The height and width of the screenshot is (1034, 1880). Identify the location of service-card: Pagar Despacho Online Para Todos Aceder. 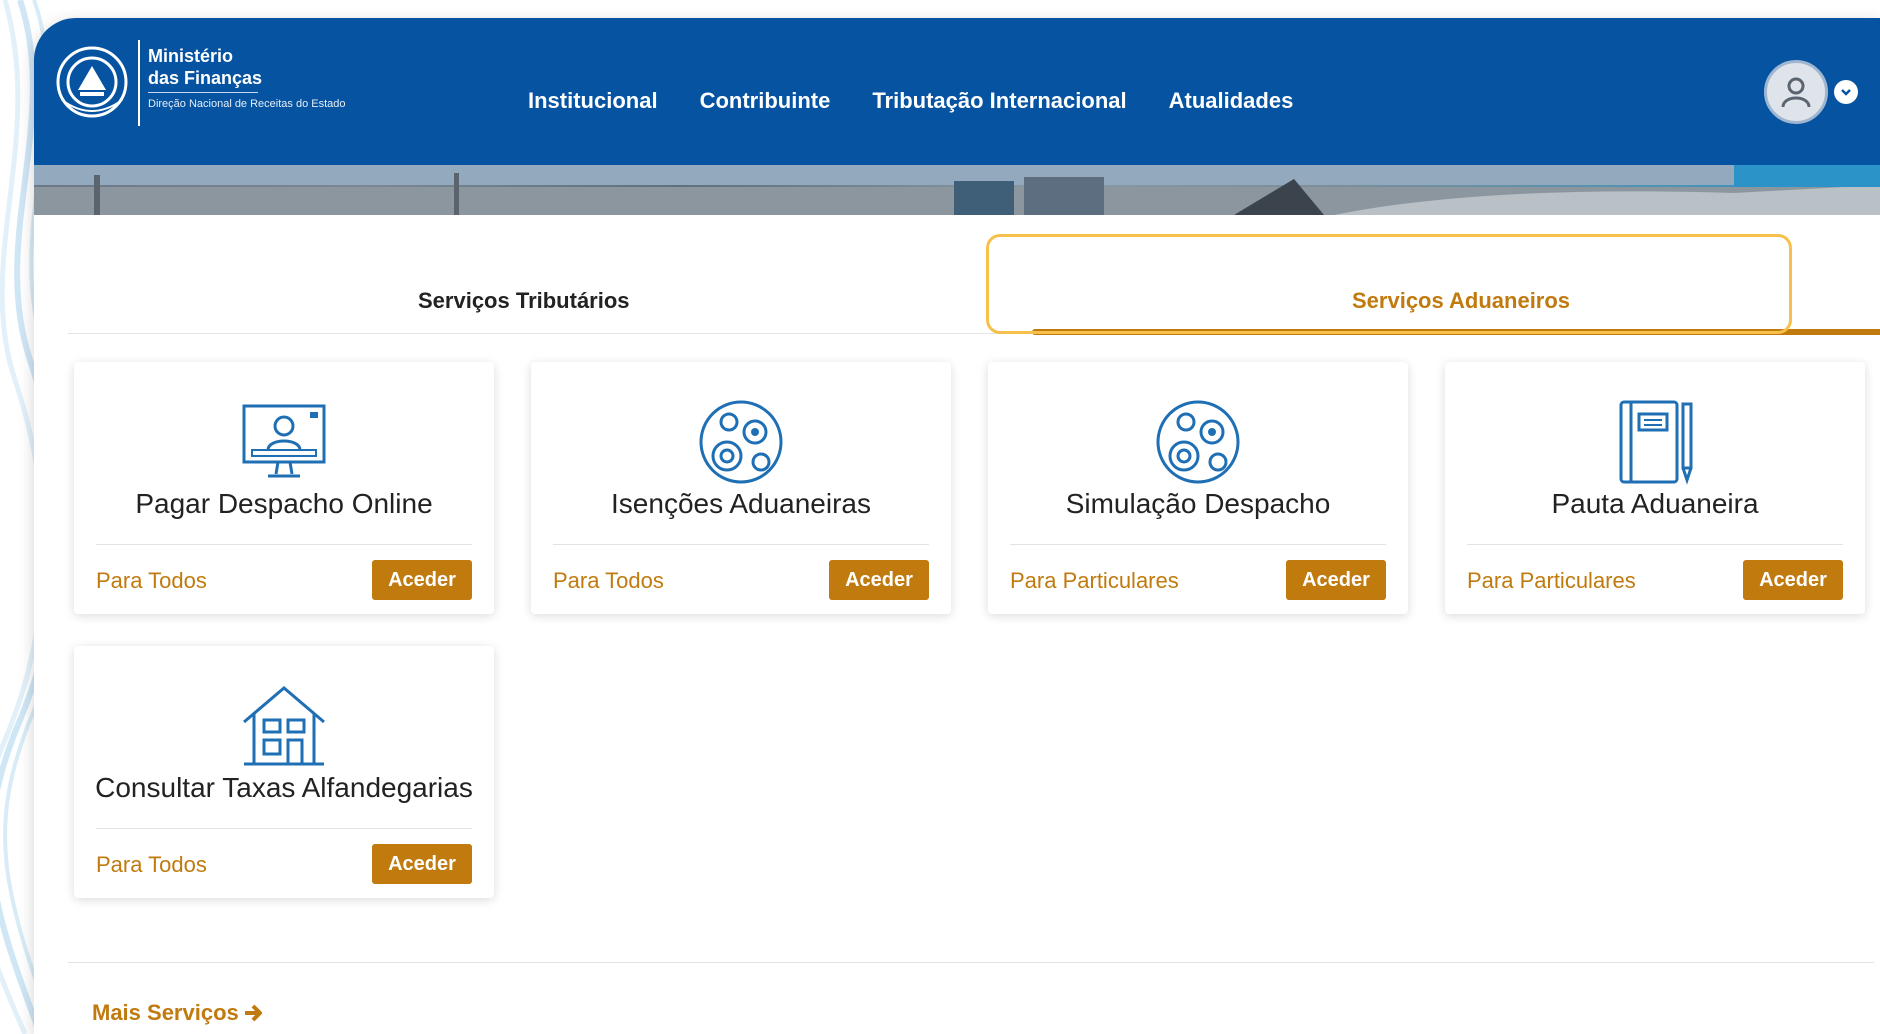
(284, 488).